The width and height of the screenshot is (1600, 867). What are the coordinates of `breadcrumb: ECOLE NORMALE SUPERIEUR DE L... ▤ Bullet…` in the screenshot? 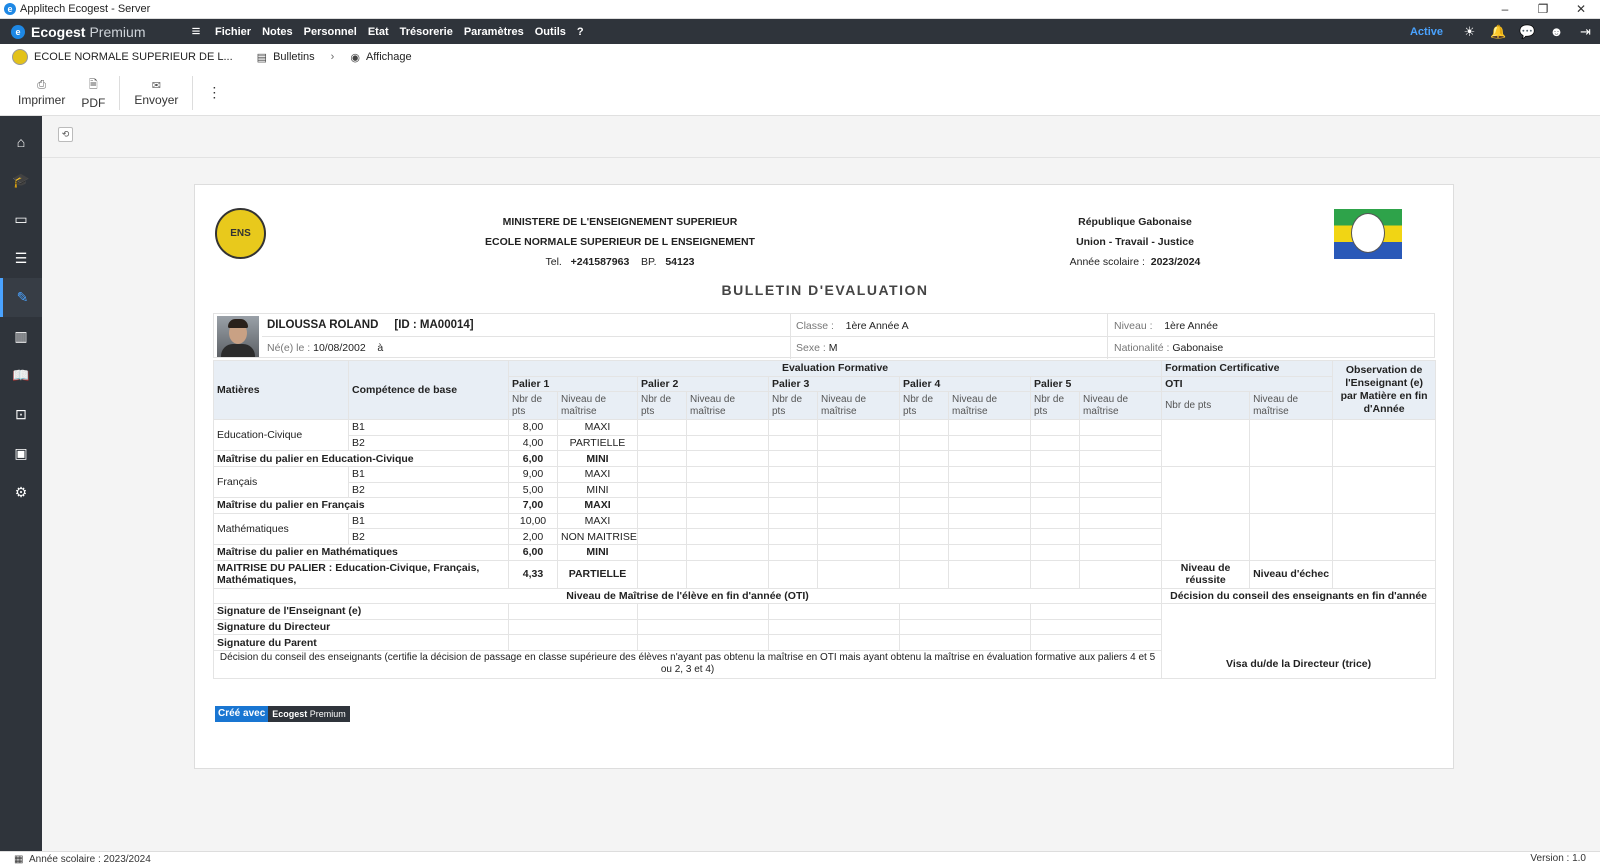 It's located at (800, 57).